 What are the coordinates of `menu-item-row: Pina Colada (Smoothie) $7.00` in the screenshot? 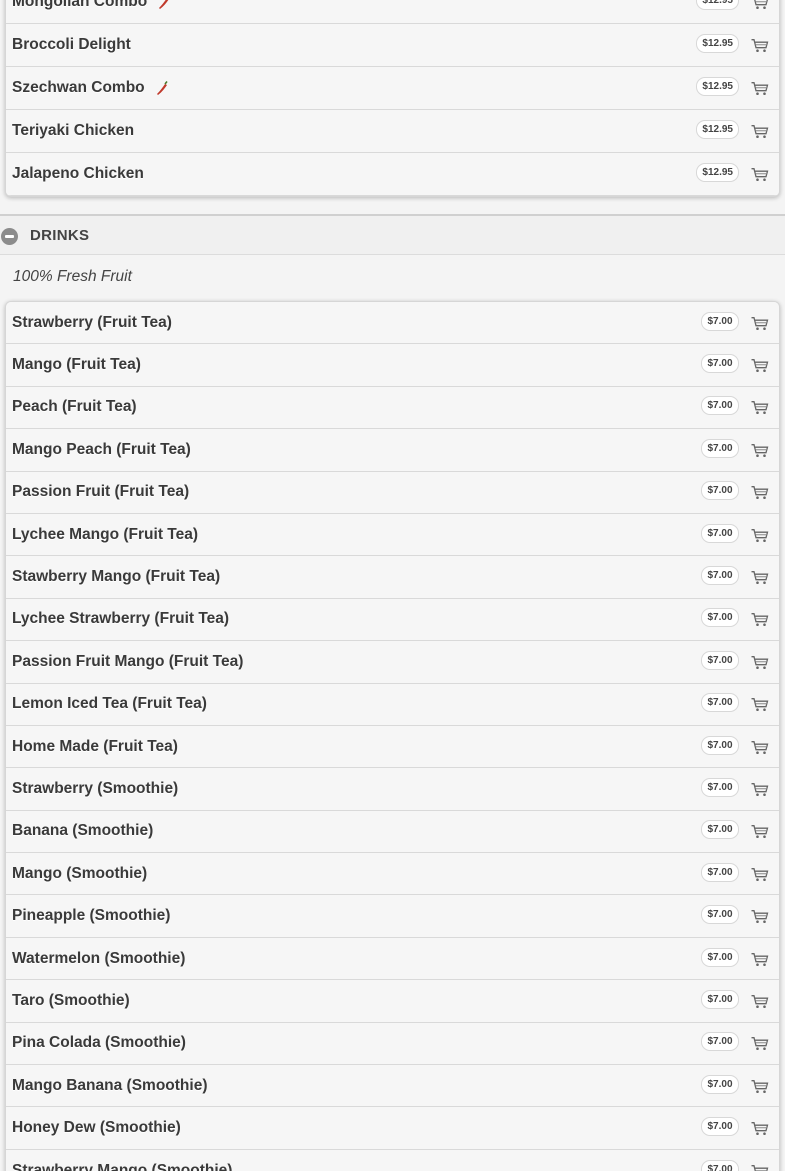 It's located at (392, 1044).